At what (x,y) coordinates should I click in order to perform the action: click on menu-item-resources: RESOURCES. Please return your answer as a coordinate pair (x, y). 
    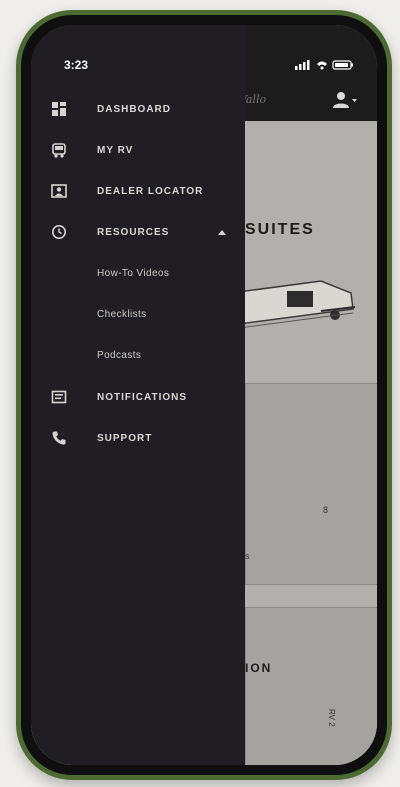
    Looking at the image, I should click on (138, 232).